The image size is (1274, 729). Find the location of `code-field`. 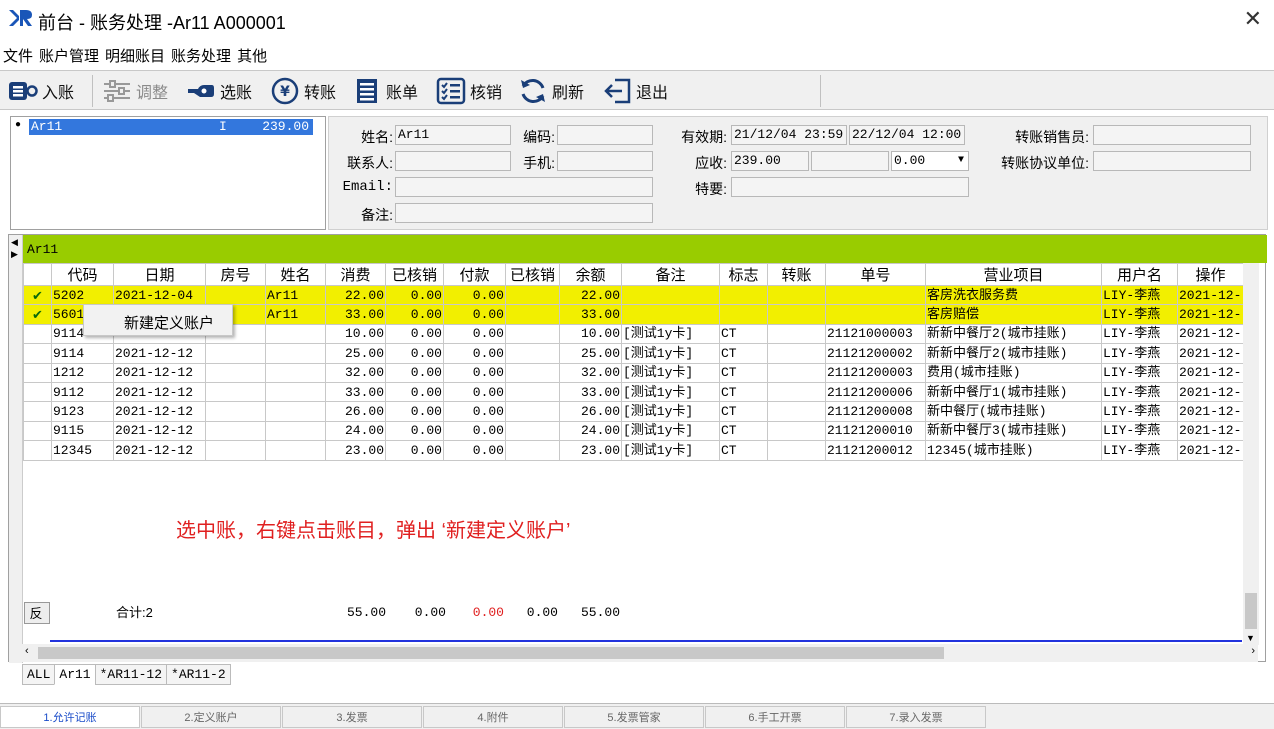

code-field is located at coordinates (605, 135).